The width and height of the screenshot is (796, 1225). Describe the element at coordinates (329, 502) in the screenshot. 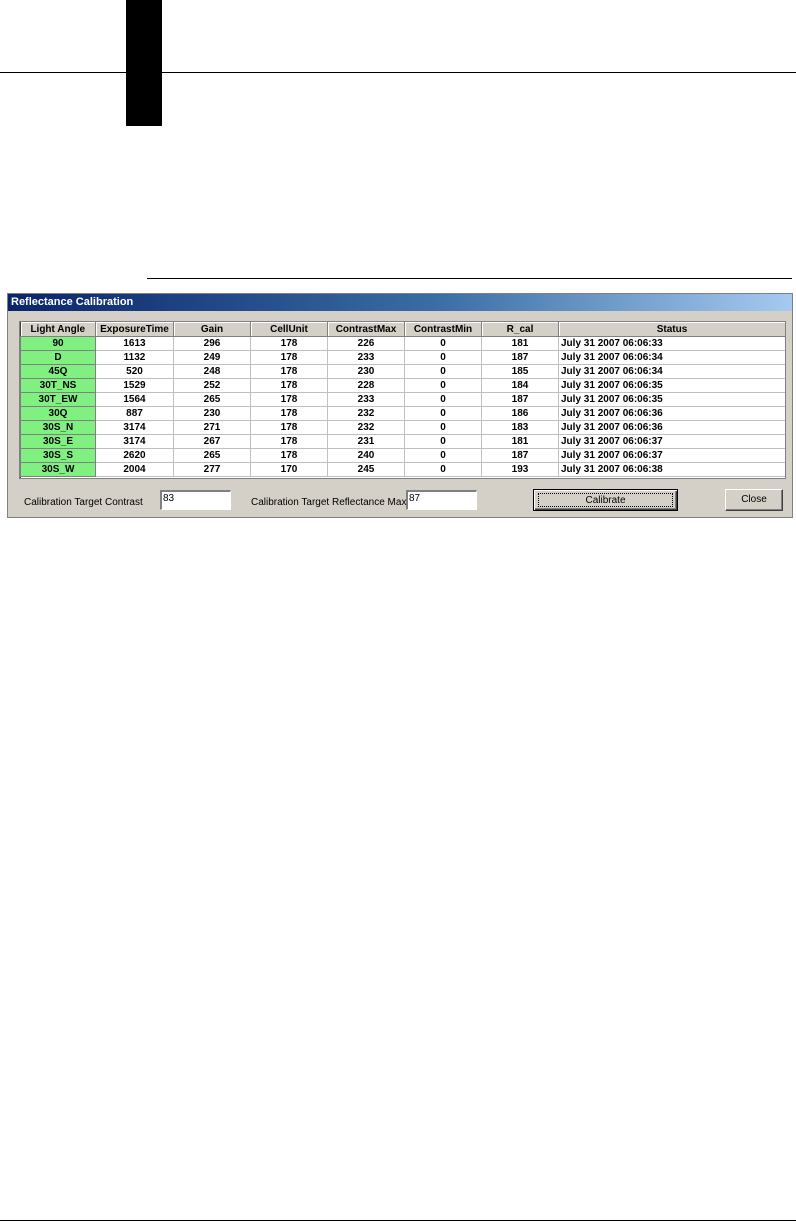

I see `reflectance-max-label: Calibration Target Reflectance Max` at that location.